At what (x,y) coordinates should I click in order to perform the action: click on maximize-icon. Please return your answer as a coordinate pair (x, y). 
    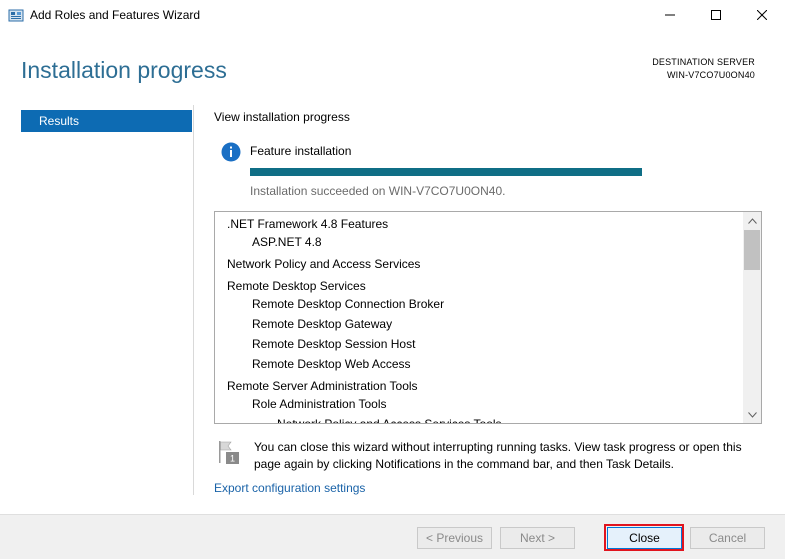
    Looking at the image, I should click on (716, 15).